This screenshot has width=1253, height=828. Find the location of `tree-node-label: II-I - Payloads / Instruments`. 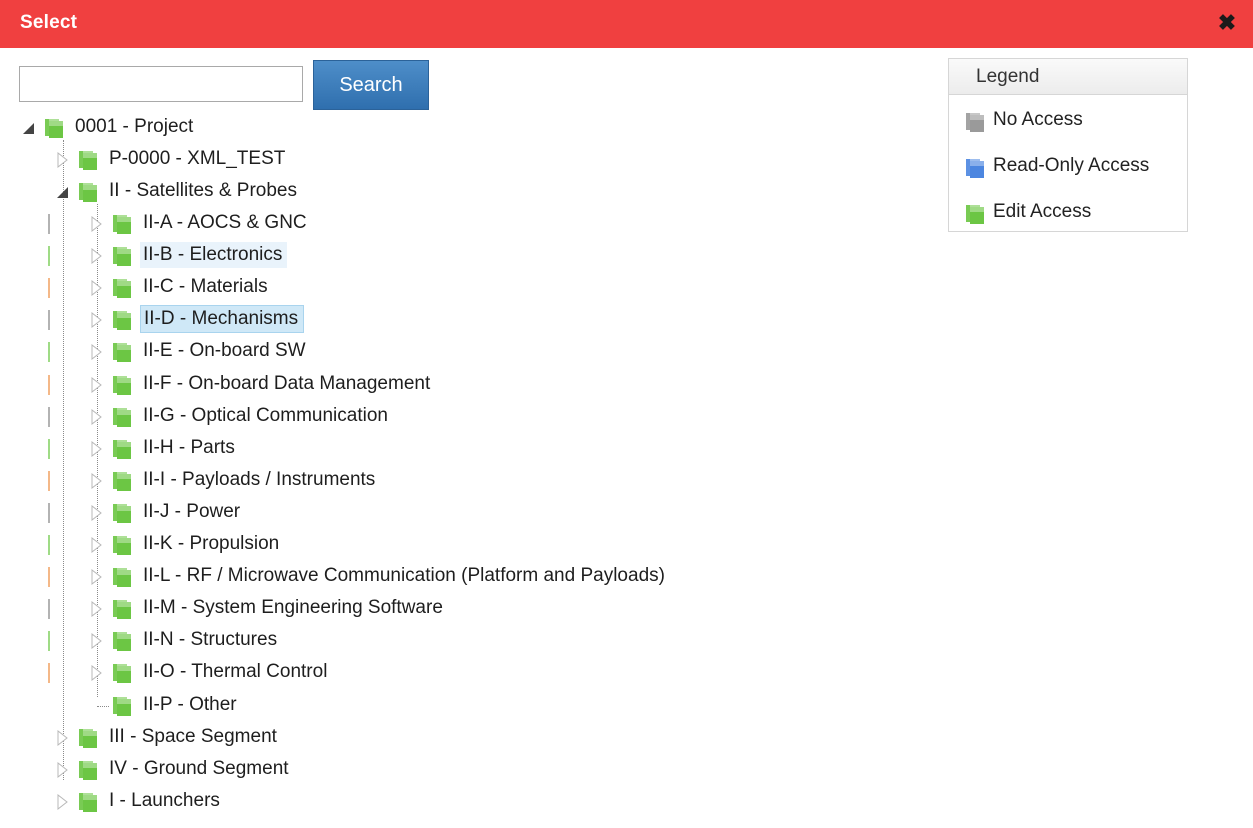

tree-node-label: II-I - Payloads / Instruments is located at coordinates (260, 480).